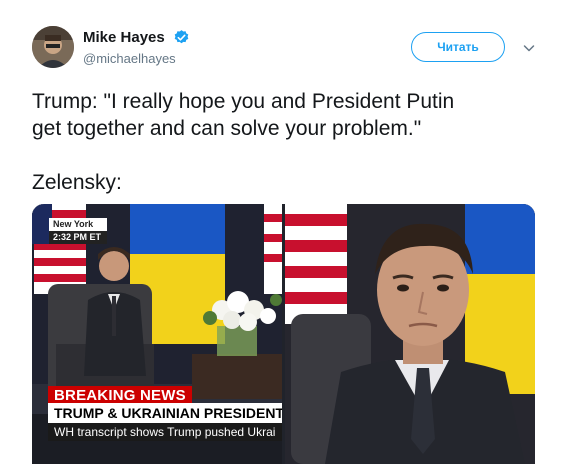  What do you see at coordinates (136, 58) in the screenshot?
I see `author-handle: @michaelhayes` at bounding box center [136, 58].